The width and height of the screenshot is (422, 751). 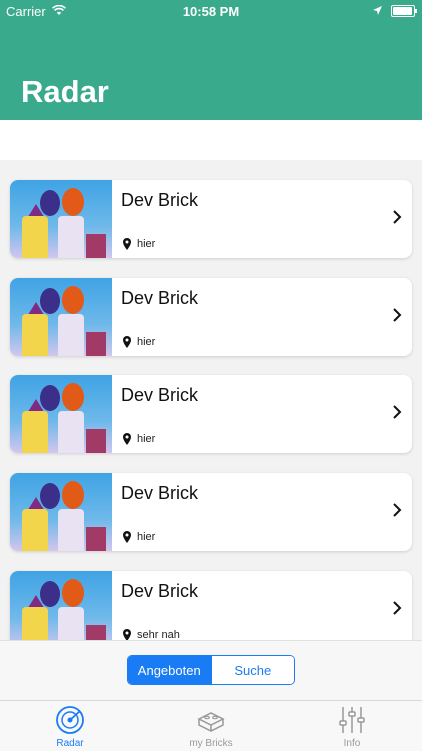 What do you see at coordinates (70, 743) in the screenshot?
I see `tab-label: Radar` at bounding box center [70, 743].